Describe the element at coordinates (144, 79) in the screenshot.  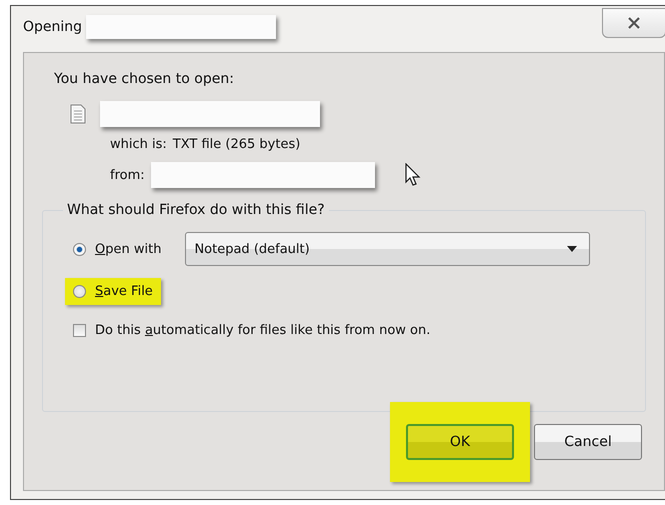
I see `intro-text: You have chosen to open:` at that location.